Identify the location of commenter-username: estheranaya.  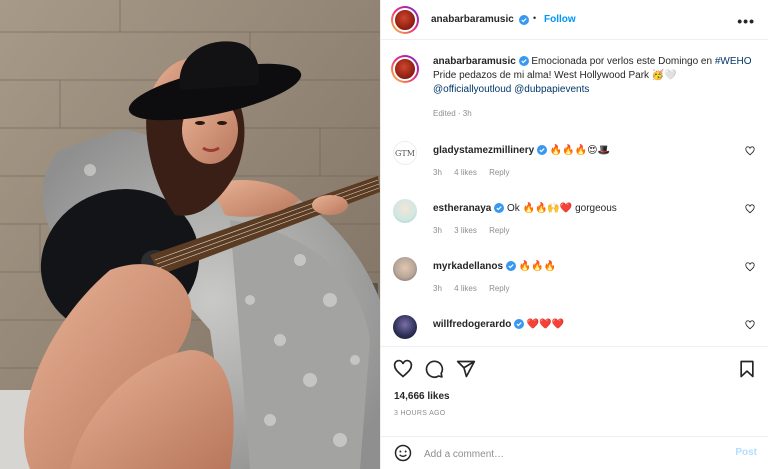
(462, 208).